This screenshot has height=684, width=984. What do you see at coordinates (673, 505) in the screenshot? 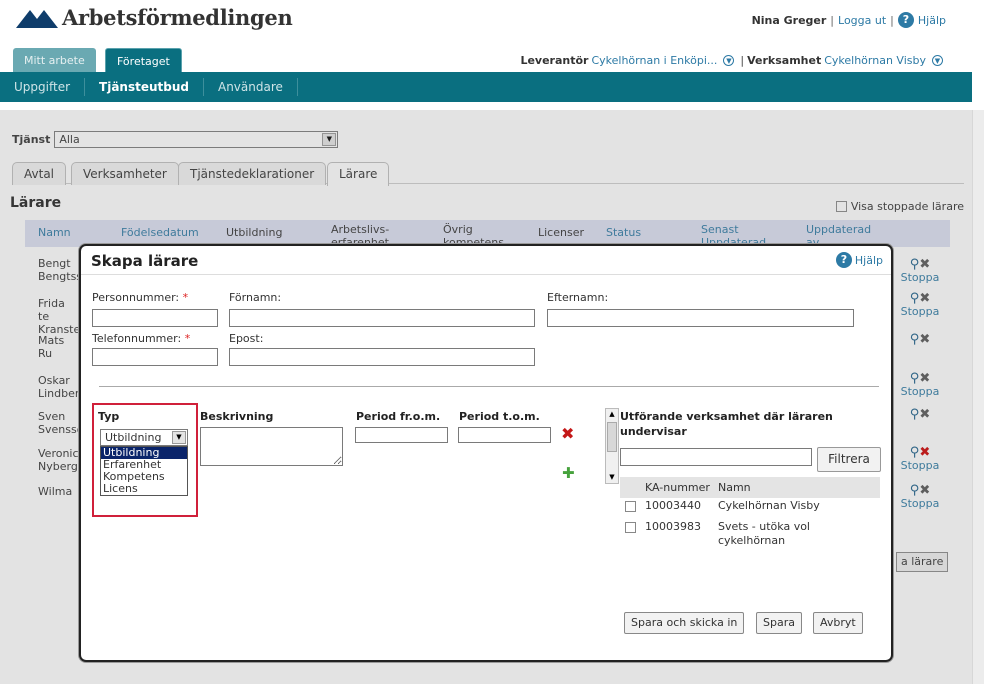
I see `ka-number: 10003440` at bounding box center [673, 505].